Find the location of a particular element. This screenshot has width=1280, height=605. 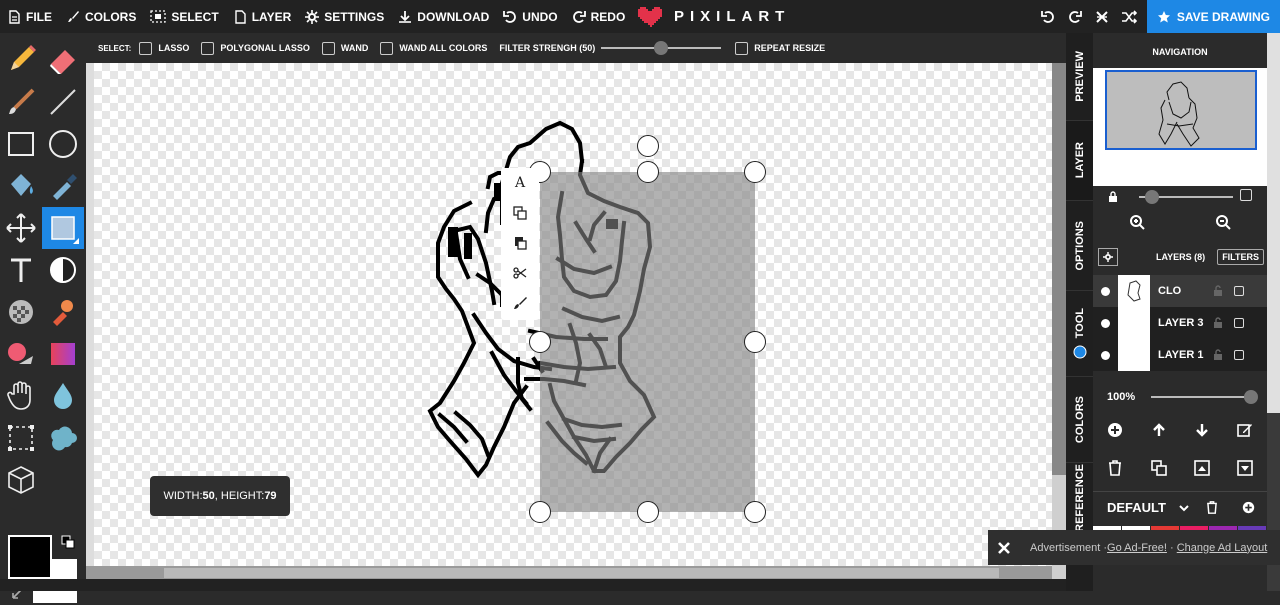

polygonal-lasso-option: POLYGONAL LASSO is located at coordinates (255, 48).